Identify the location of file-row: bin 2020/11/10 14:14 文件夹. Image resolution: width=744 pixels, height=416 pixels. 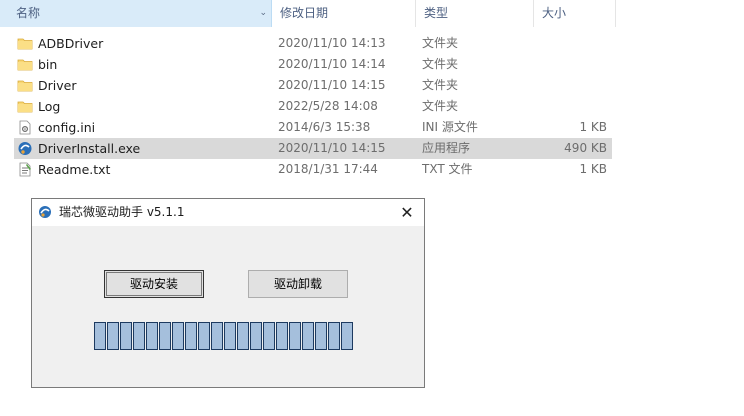
(313, 64).